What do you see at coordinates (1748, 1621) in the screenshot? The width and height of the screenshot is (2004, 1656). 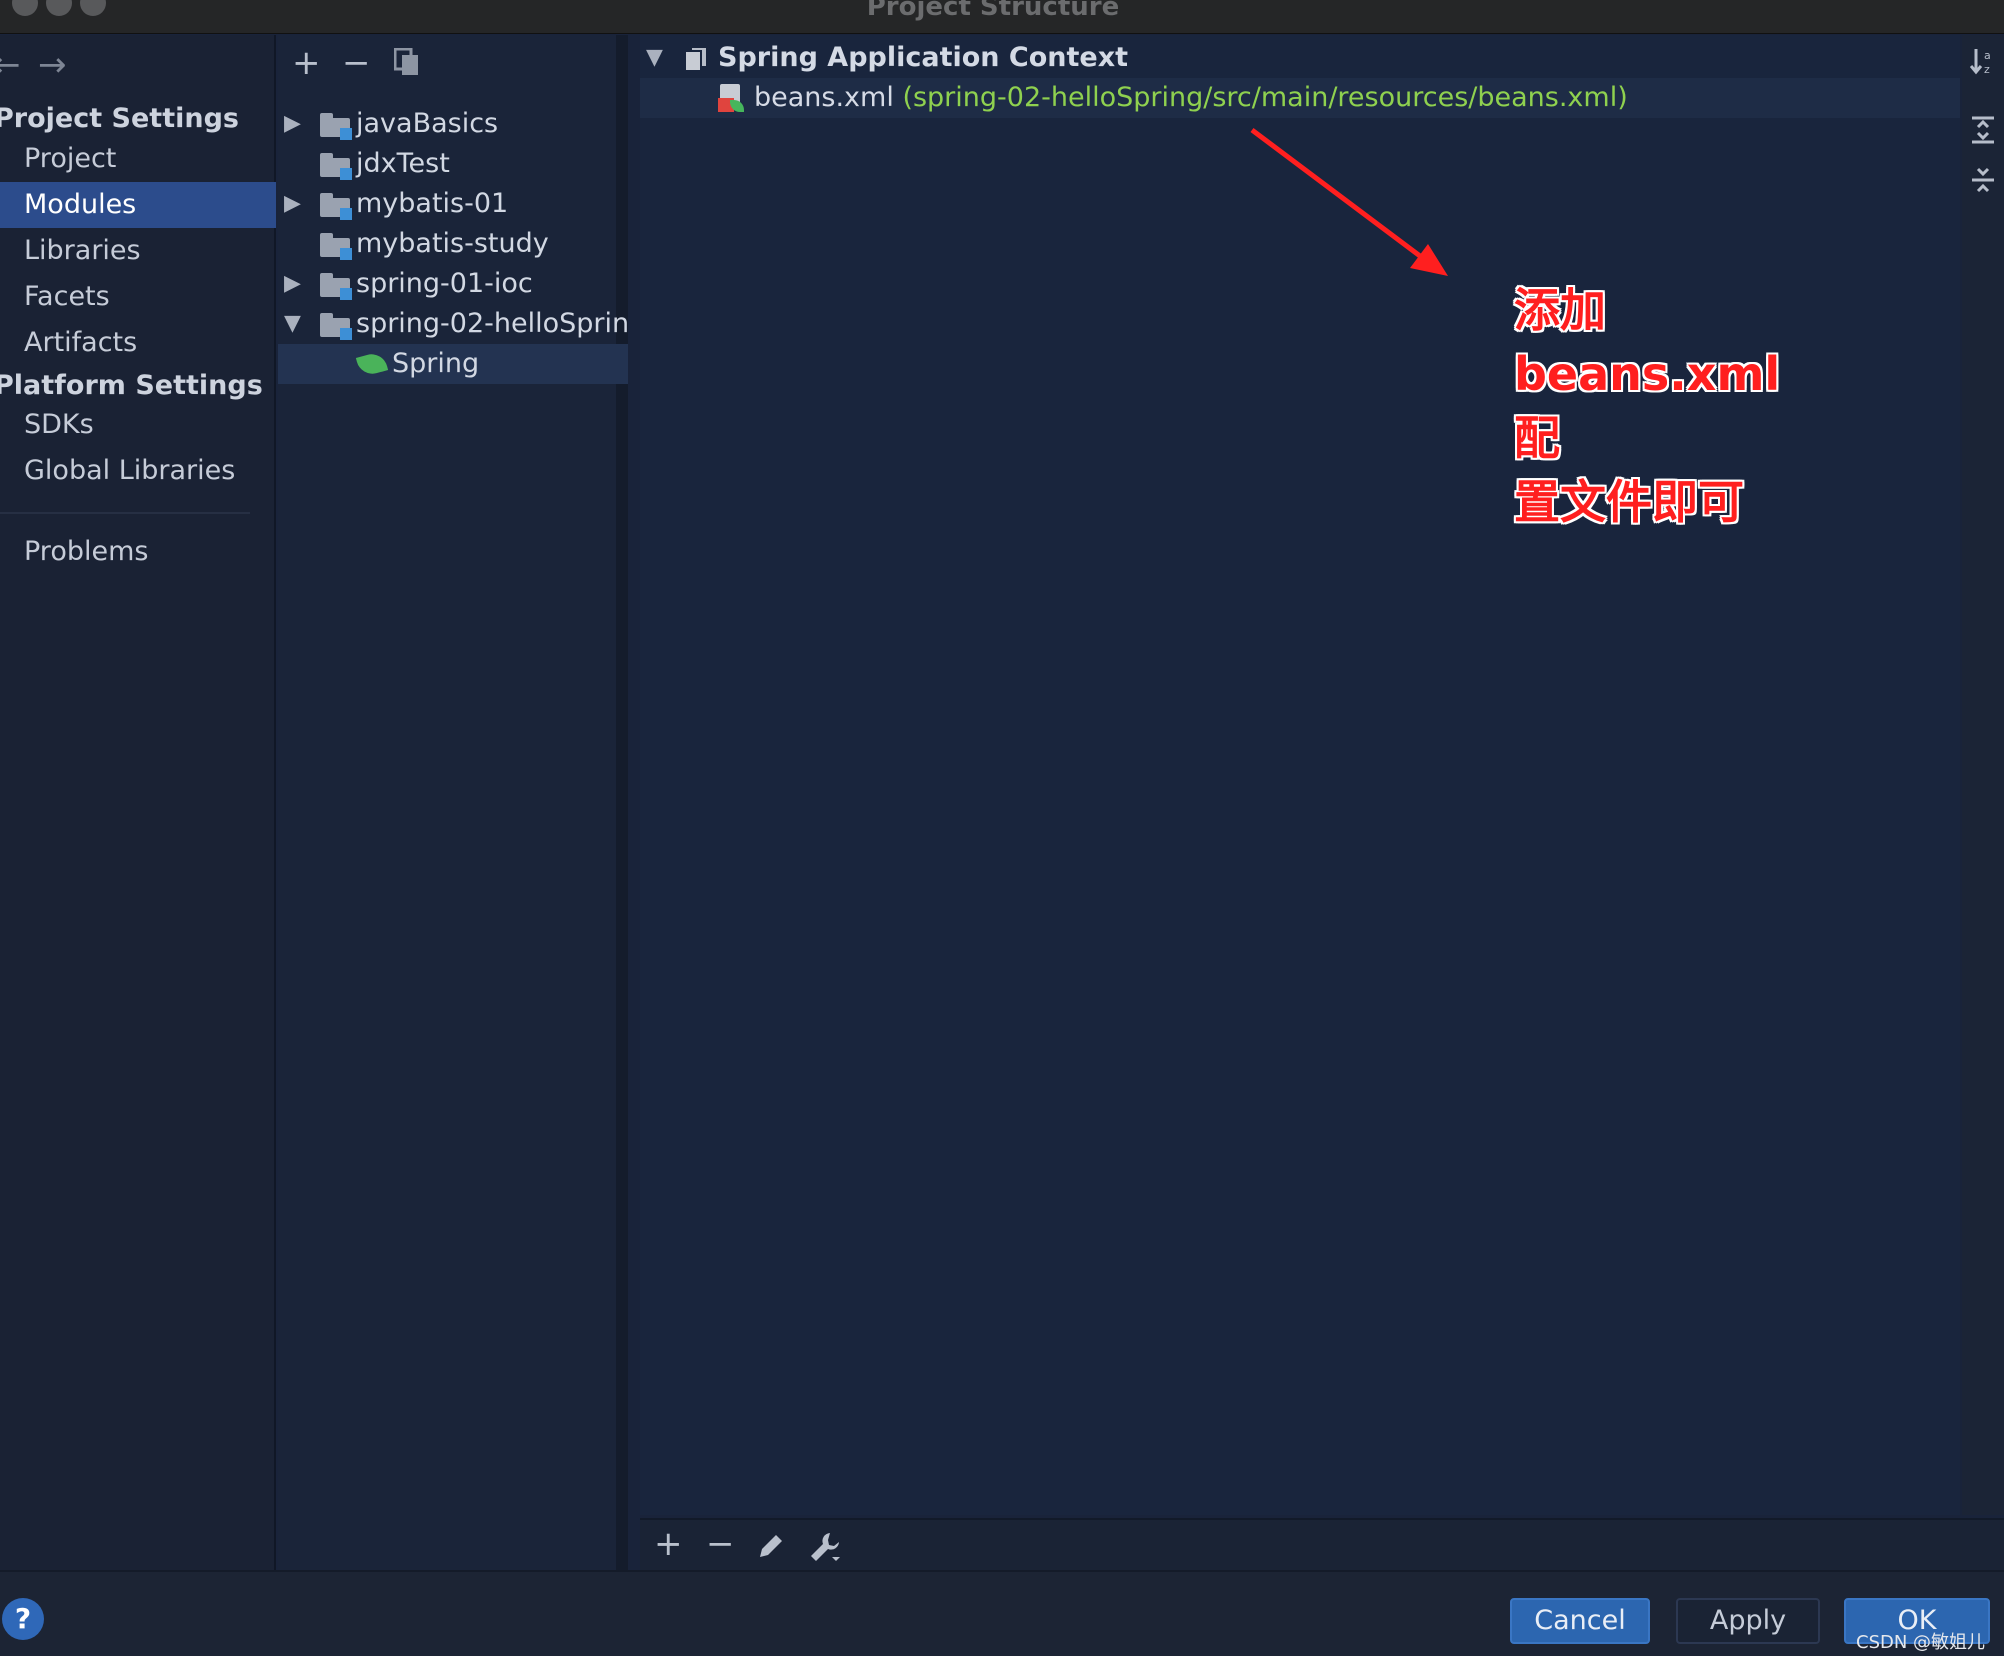 I see `apply-button: Apply` at bounding box center [1748, 1621].